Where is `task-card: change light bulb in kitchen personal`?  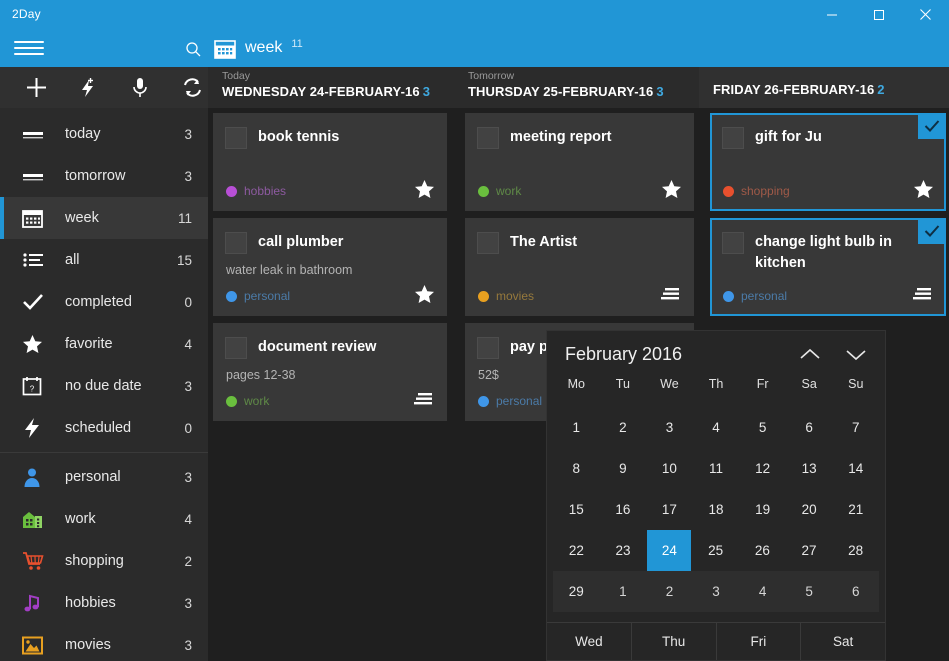
task-card: change light bulb in kitchen personal is located at coordinates (828, 267).